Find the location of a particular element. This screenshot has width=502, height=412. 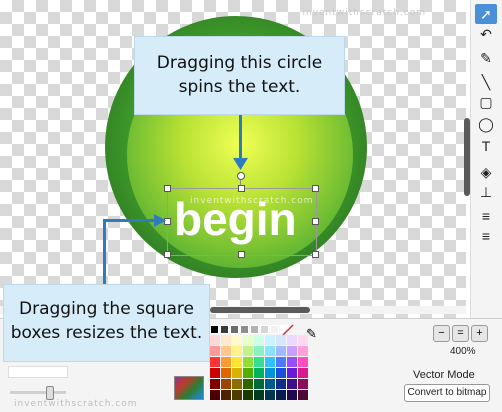

mode-label: Vector Mode is located at coordinates (444, 375).